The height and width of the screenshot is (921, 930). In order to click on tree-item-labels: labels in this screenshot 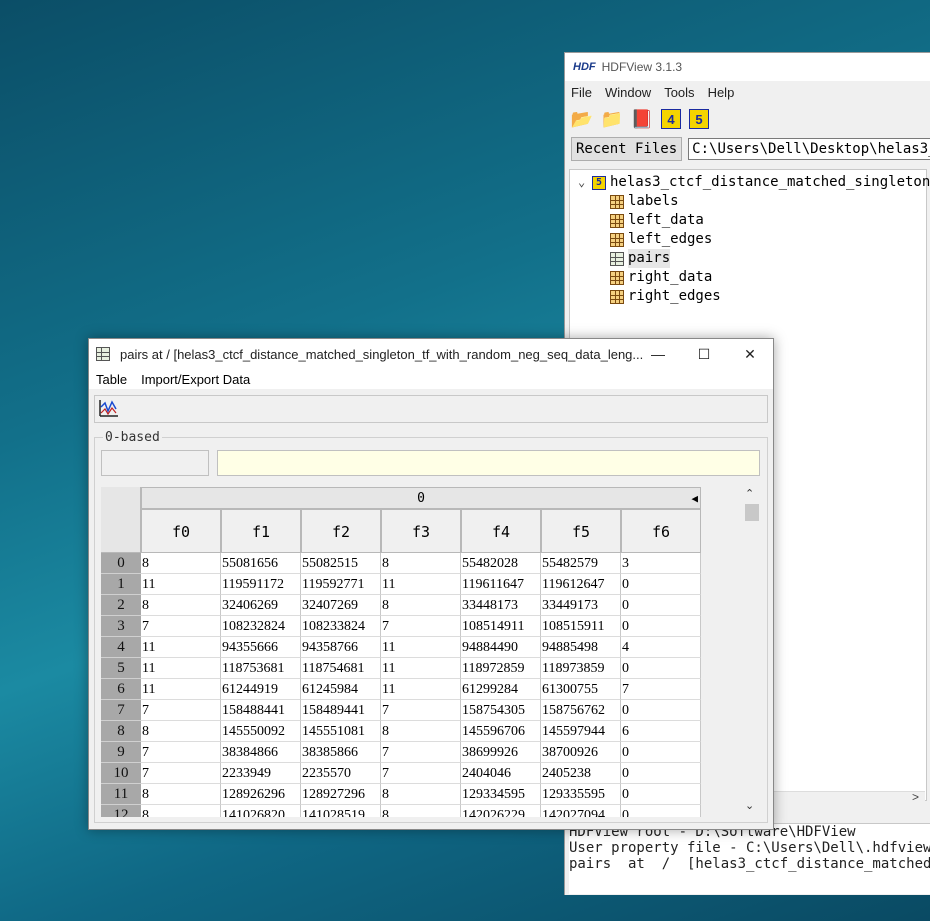, I will do `click(644, 201)`.